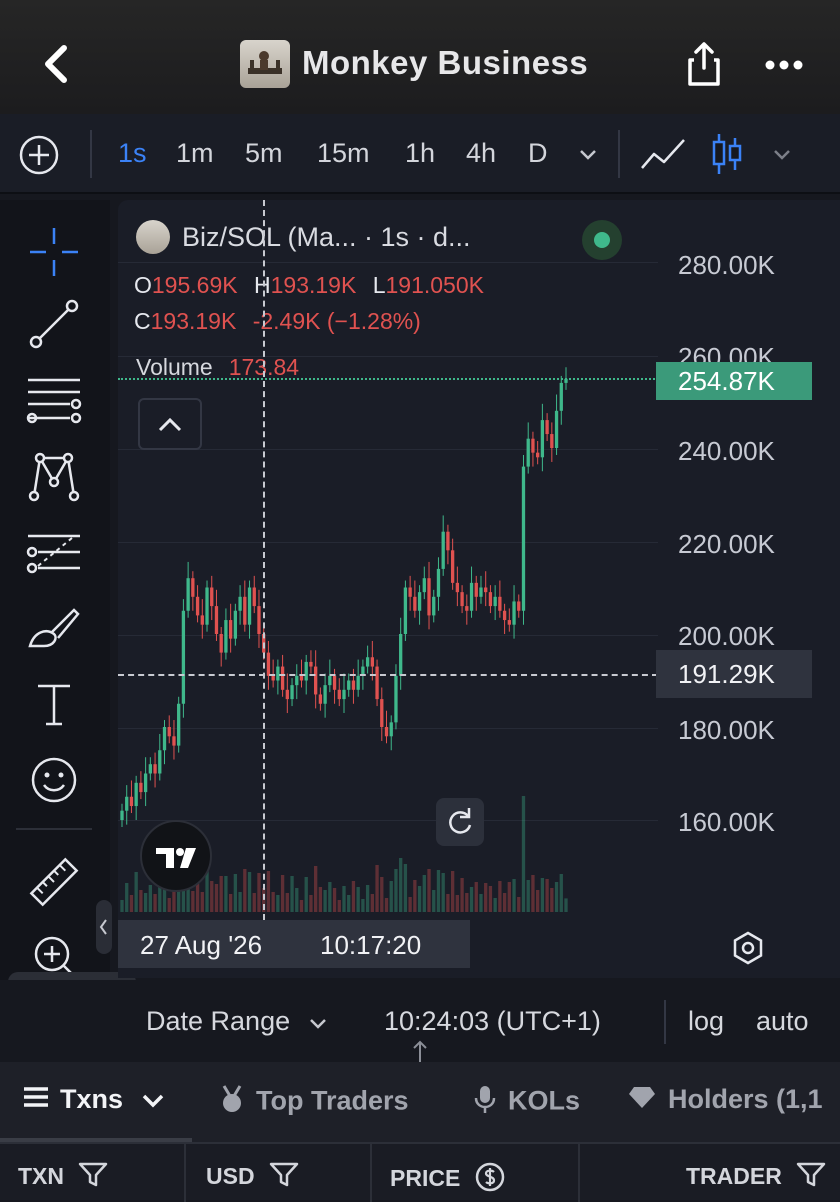 The width and height of the screenshot is (840, 1202). I want to click on column-trader: TRADER, so click(756, 1178).